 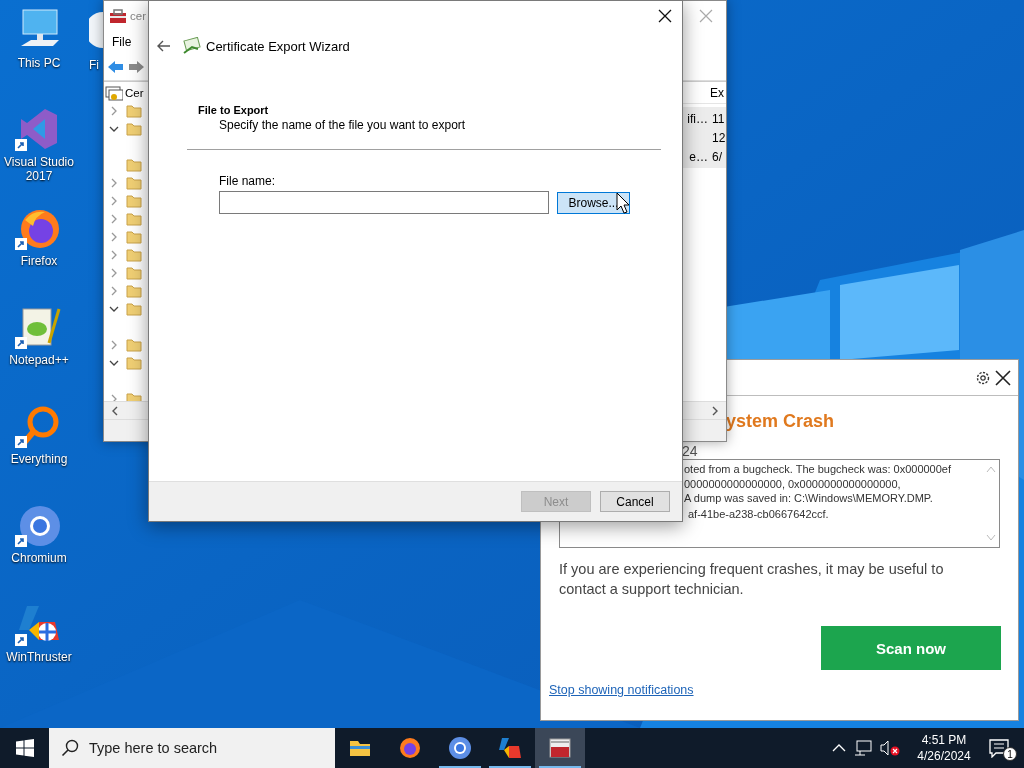 I want to click on scroll-left-icon, so click(x=115, y=410).